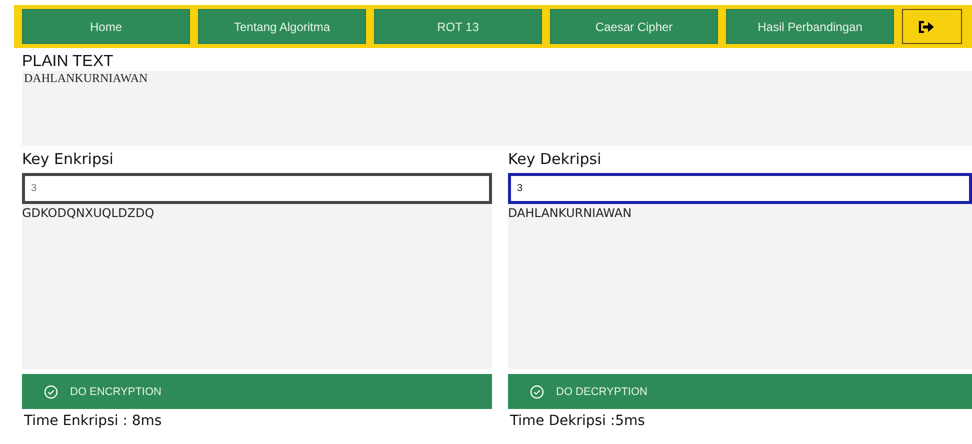 The height and width of the screenshot is (444, 972). What do you see at coordinates (740, 391) in the screenshot?
I see `action-button: DO DECRYPTION` at bounding box center [740, 391].